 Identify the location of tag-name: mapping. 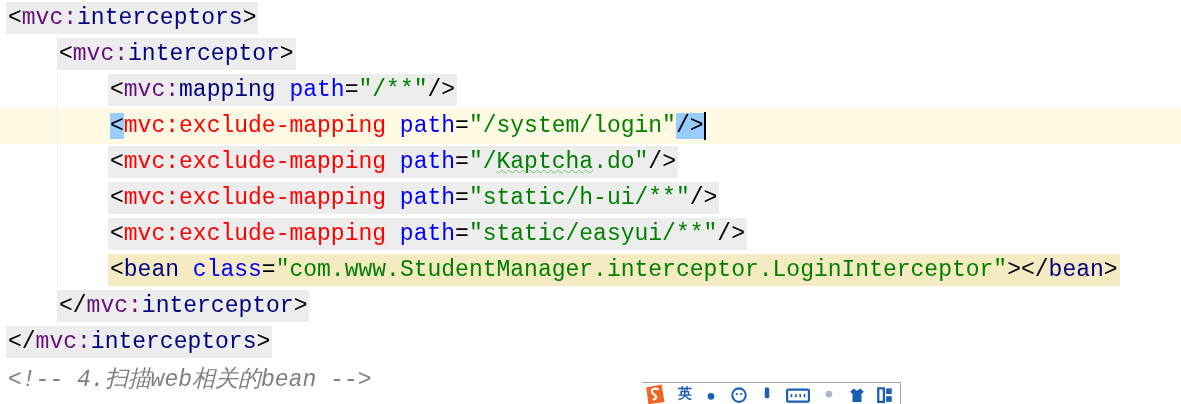
(227, 90).